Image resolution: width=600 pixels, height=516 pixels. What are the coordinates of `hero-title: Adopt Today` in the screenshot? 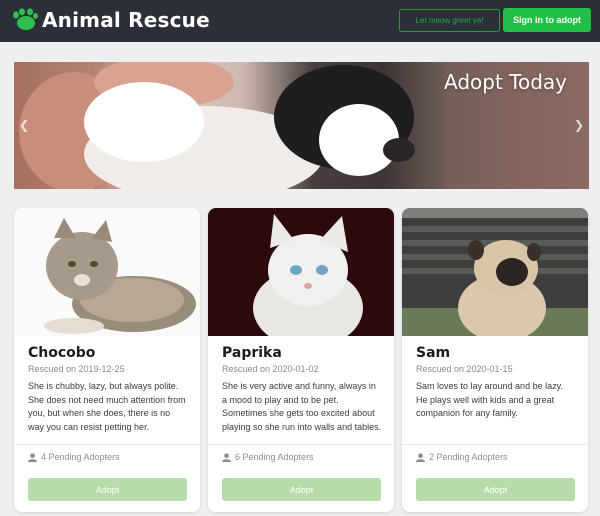 It's located at (505, 82).